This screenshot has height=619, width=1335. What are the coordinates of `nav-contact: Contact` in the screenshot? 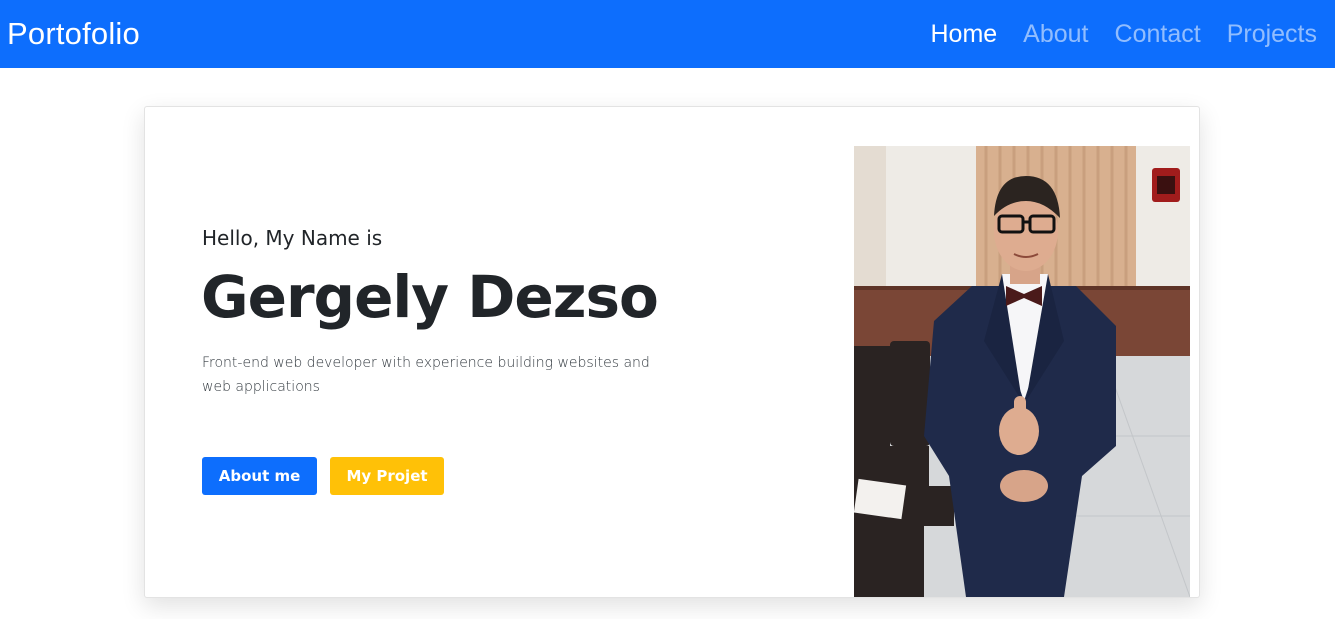 It's located at (1158, 34).